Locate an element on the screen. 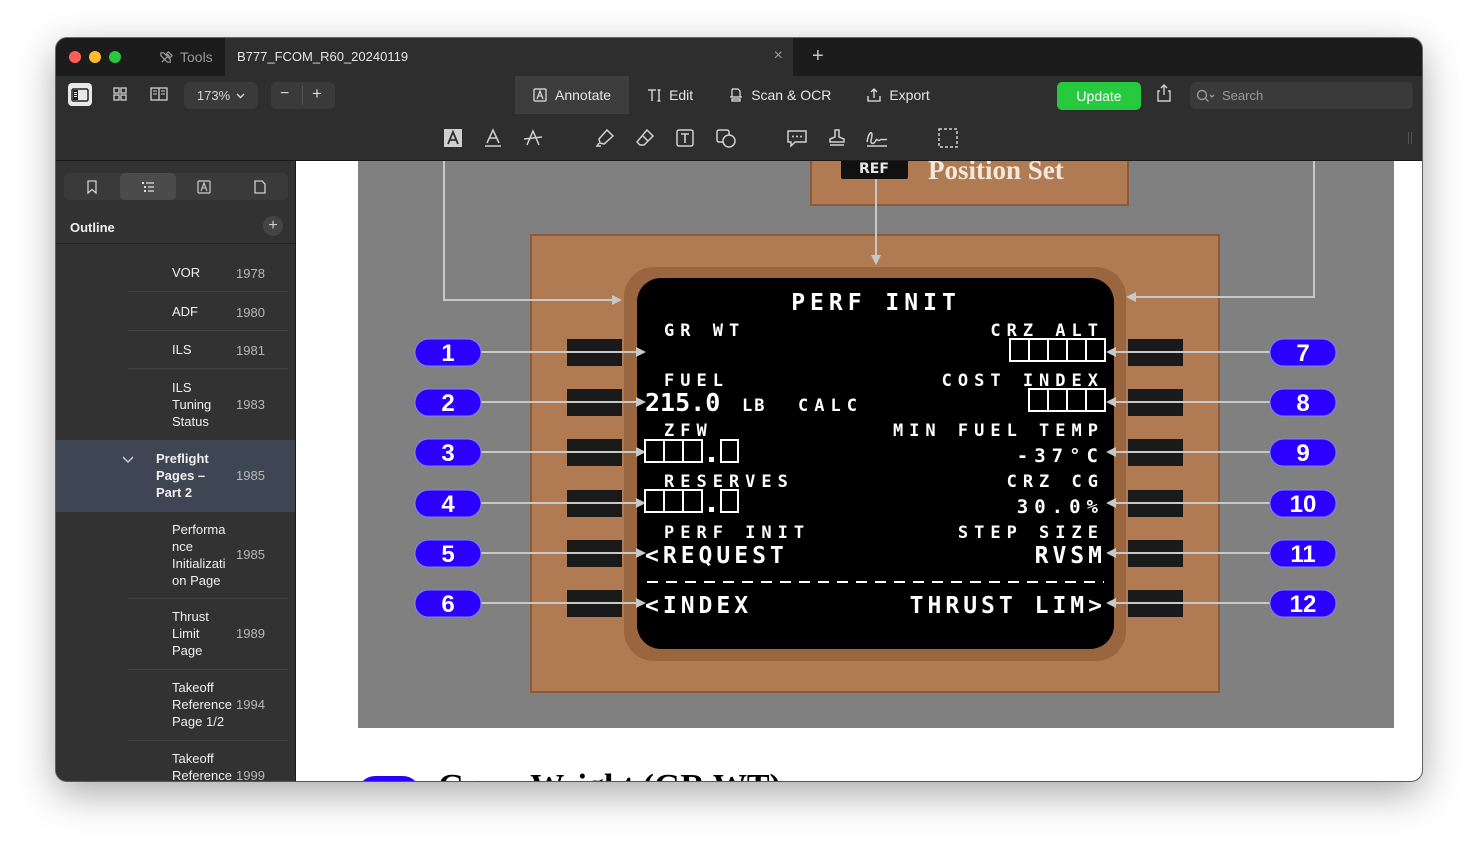 The width and height of the screenshot is (1478, 855). outline-item-thrust-limit-page: Thrust Limit Page 1989 is located at coordinates (208, 634).